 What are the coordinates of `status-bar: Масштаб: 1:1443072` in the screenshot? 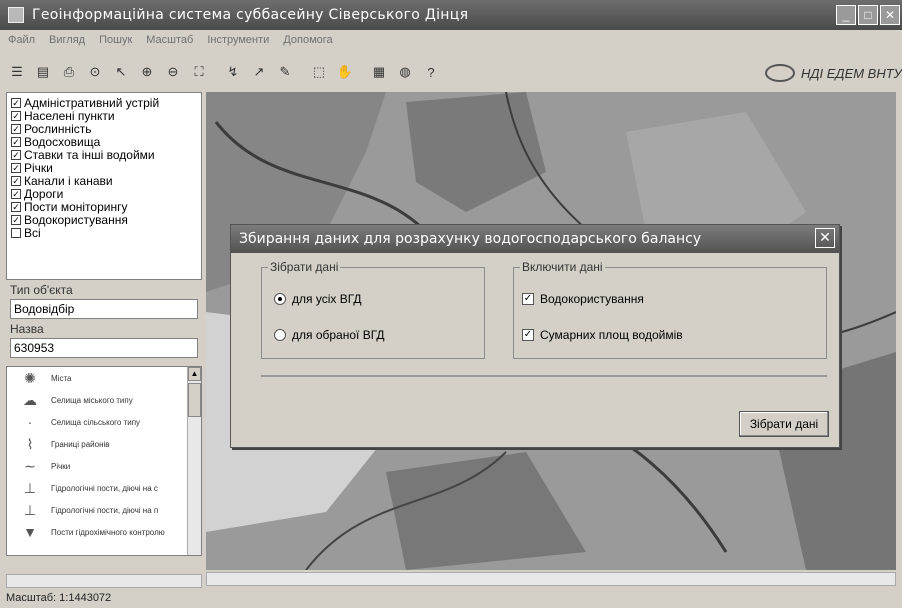 It's located at (451, 600).